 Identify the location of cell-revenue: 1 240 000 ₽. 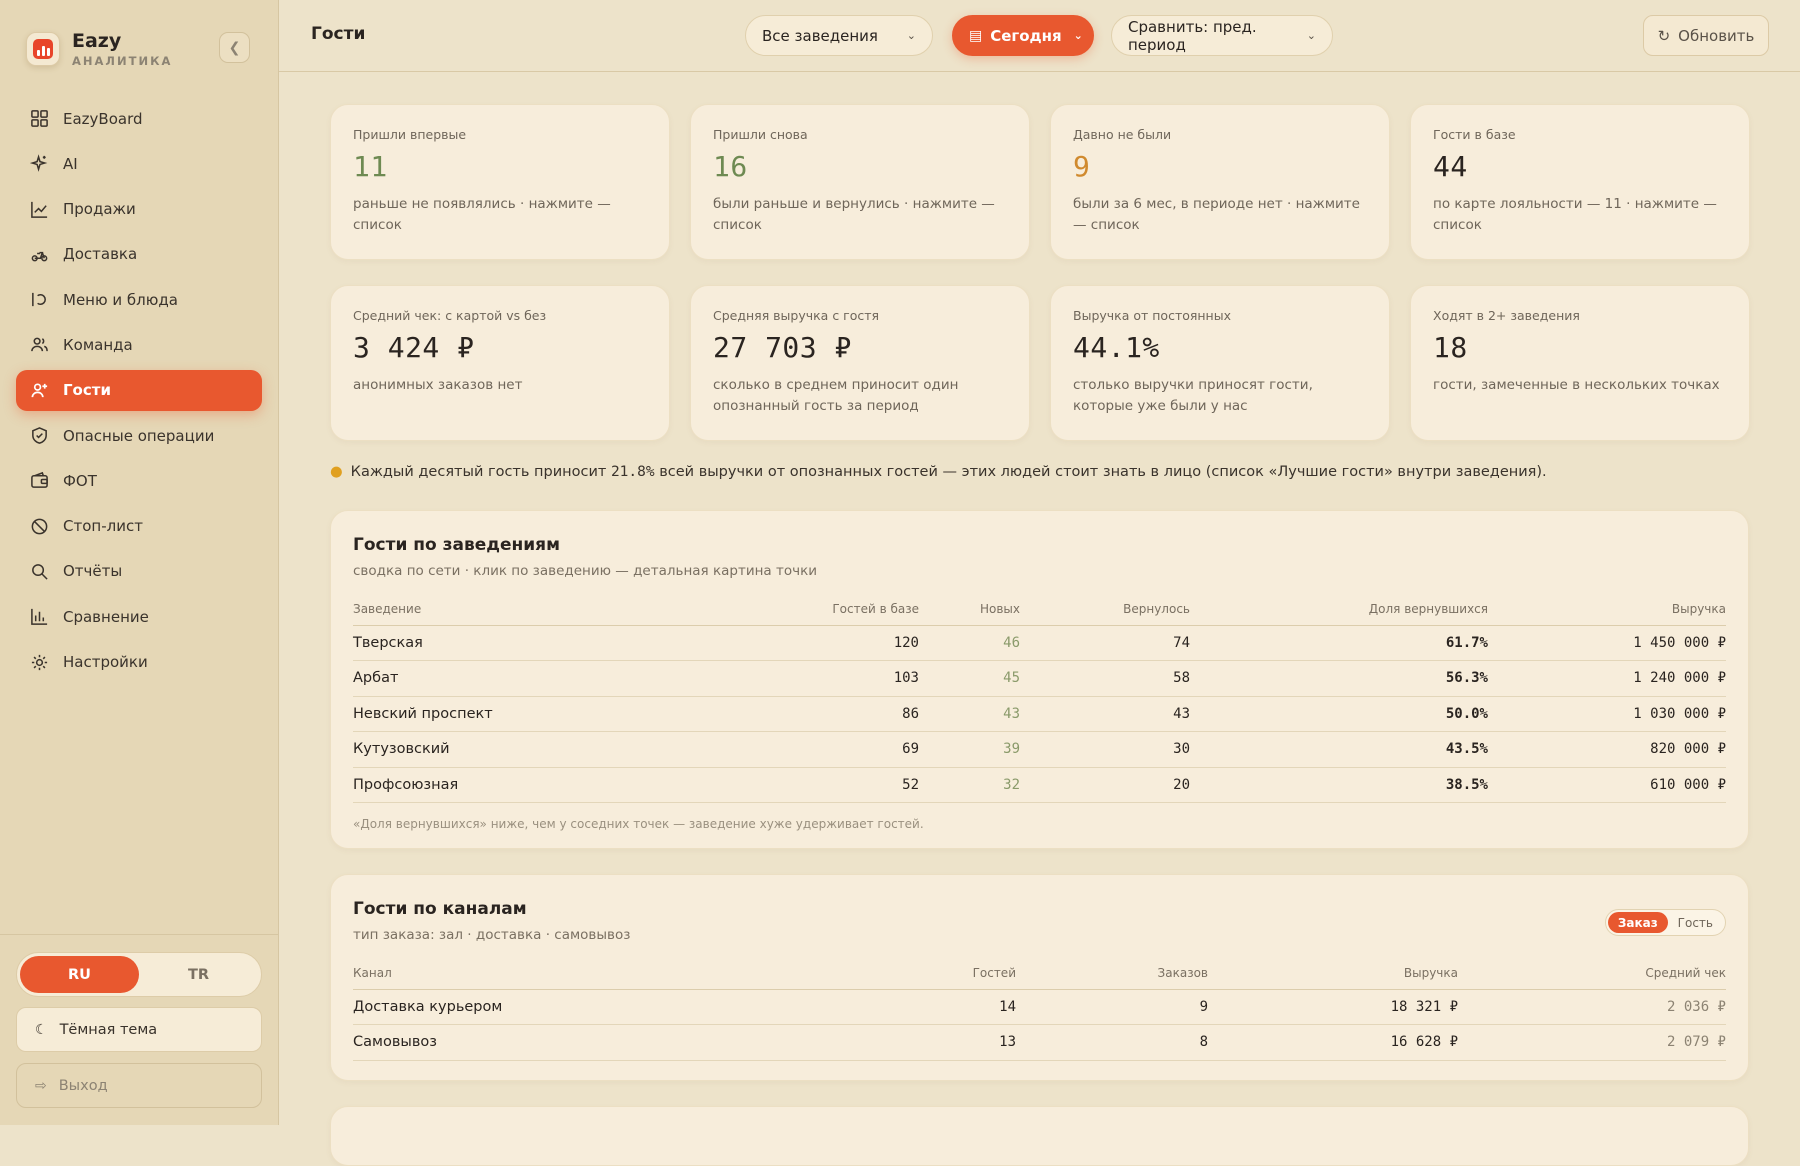
(1607, 678).